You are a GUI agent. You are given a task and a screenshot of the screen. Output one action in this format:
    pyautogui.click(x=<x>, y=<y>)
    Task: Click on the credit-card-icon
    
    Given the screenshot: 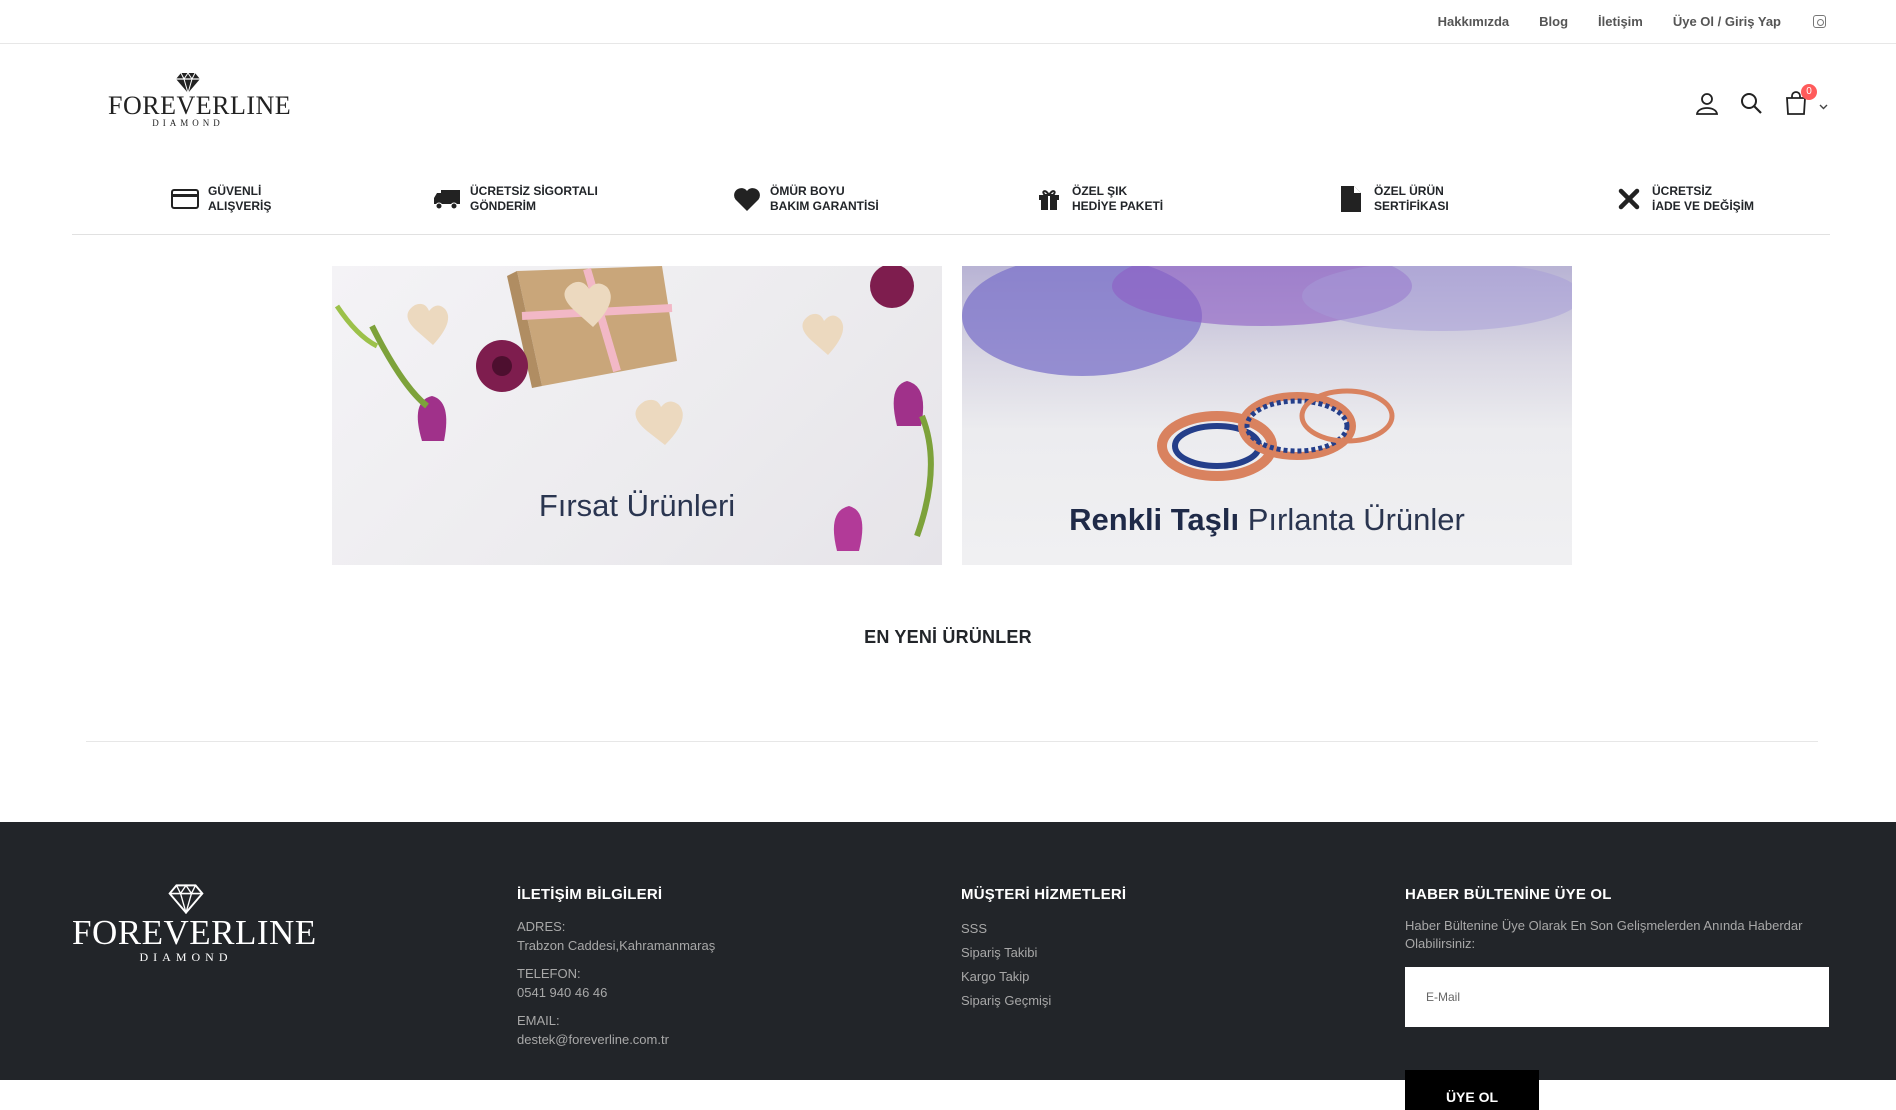 What is the action you would take?
    pyautogui.click(x=185, y=199)
    